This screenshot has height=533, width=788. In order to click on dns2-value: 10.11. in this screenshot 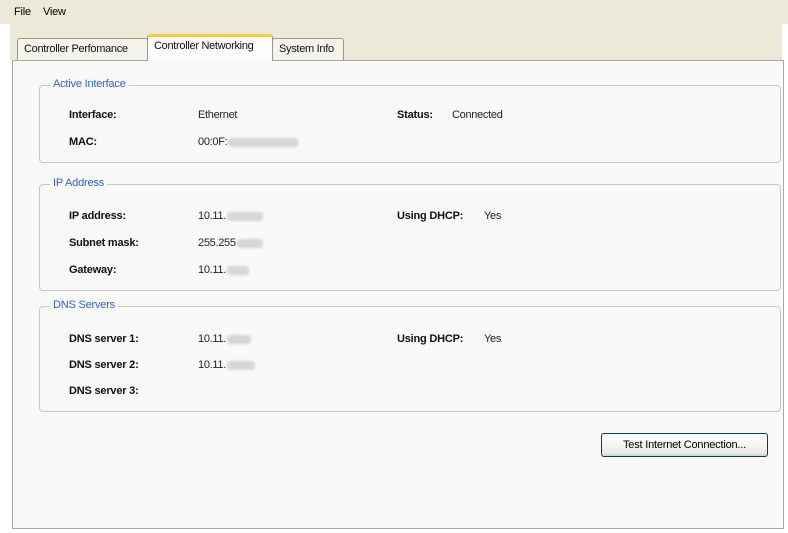, I will do `click(212, 365)`.